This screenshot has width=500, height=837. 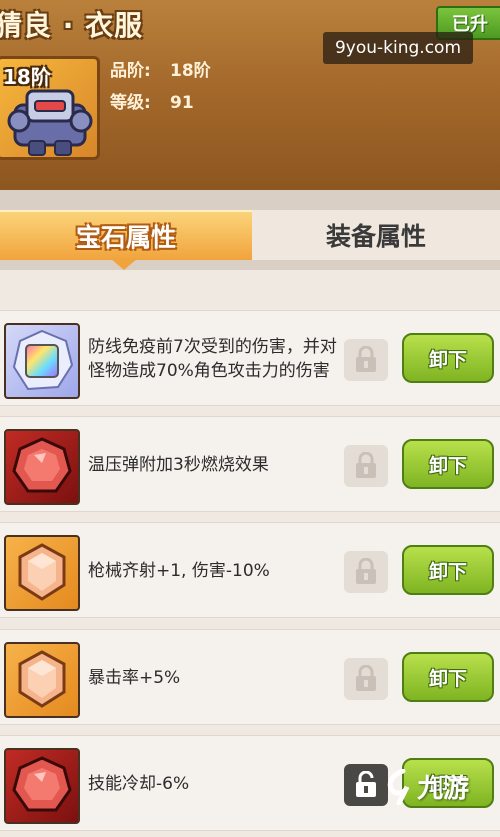 I want to click on stat-level: 等级: 91, so click(x=152, y=100).